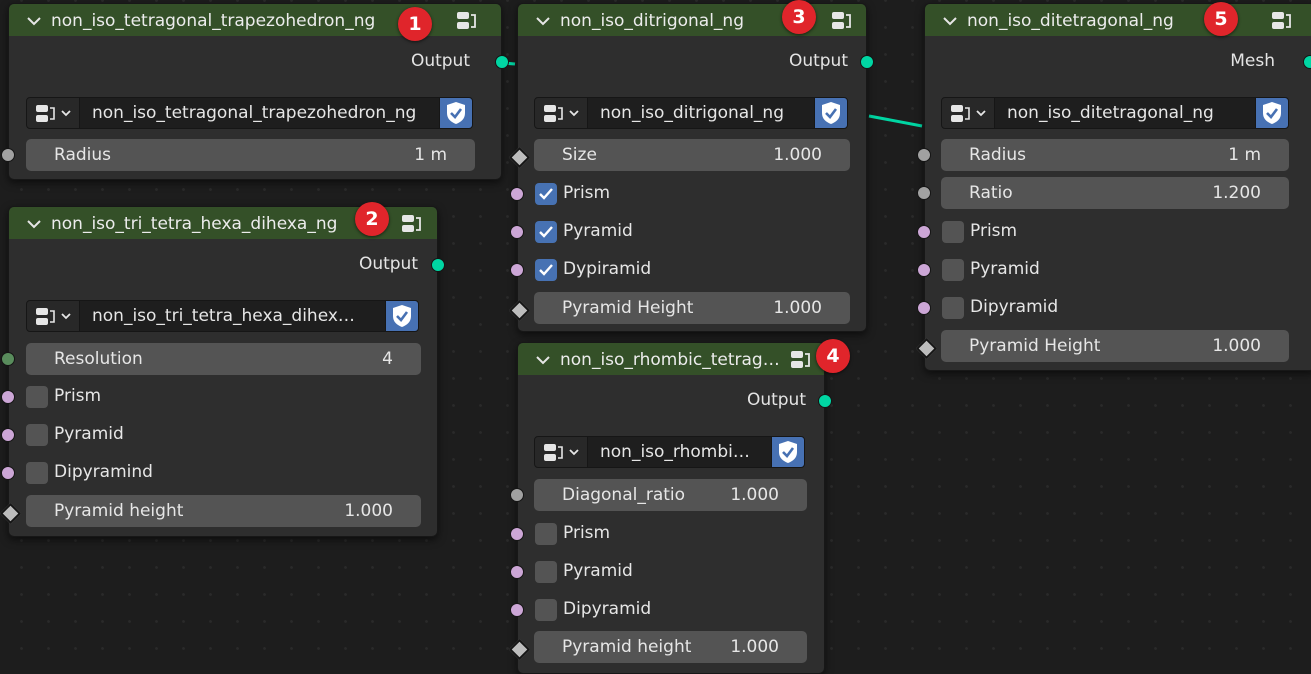  I want to click on node-group-name: non_iso_ditrigonal_ng, so click(701, 113).